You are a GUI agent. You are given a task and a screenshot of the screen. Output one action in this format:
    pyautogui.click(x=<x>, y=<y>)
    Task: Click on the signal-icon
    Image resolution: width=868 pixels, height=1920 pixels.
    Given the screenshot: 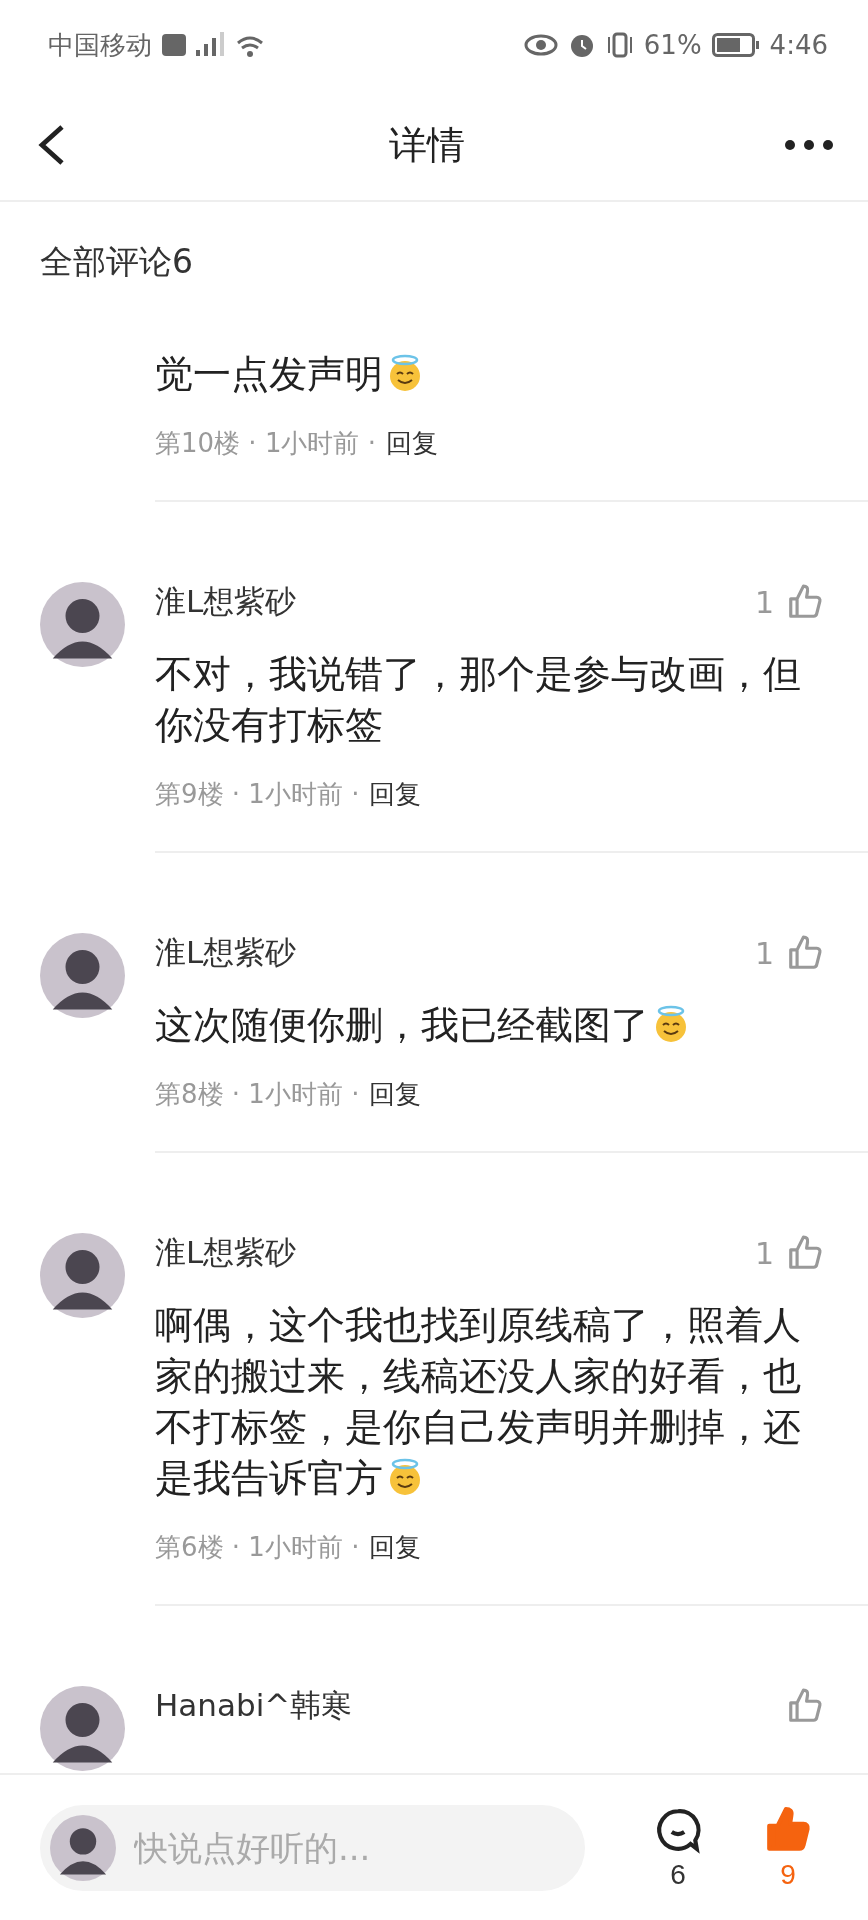 What is the action you would take?
    pyautogui.click(x=211, y=45)
    